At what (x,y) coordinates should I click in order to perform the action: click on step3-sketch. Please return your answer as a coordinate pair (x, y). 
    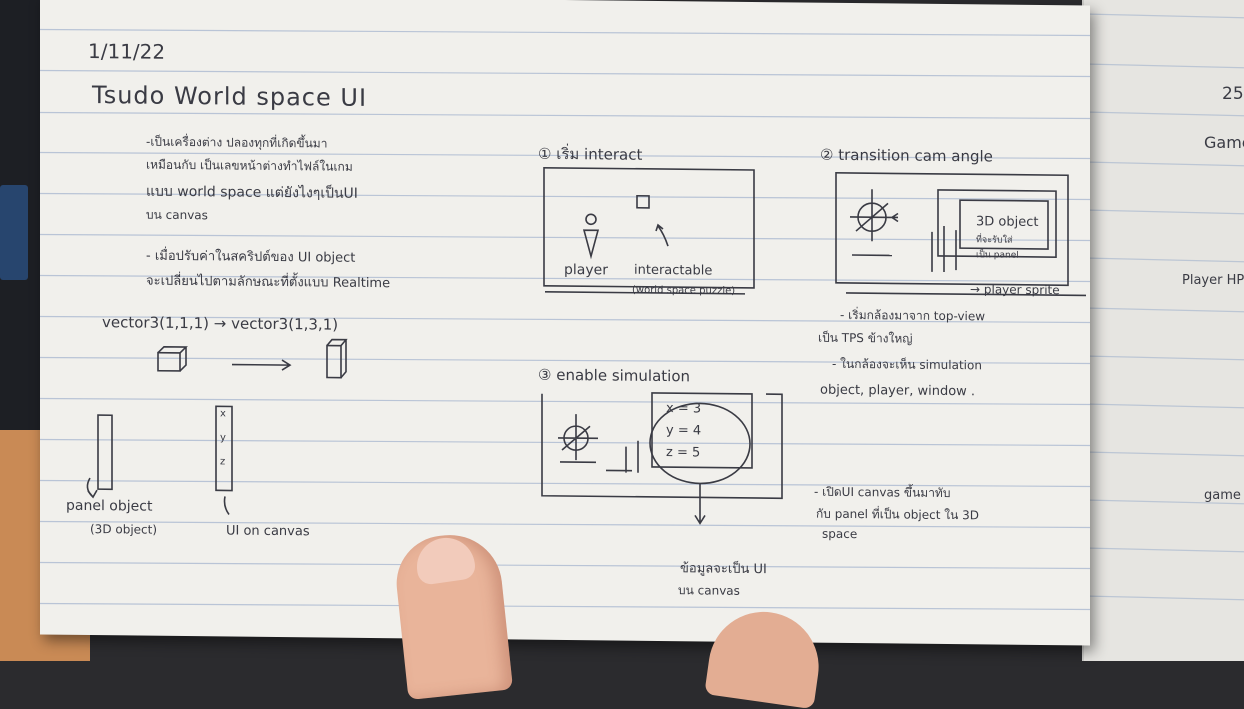
    Looking at the image, I should click on (662, 458).